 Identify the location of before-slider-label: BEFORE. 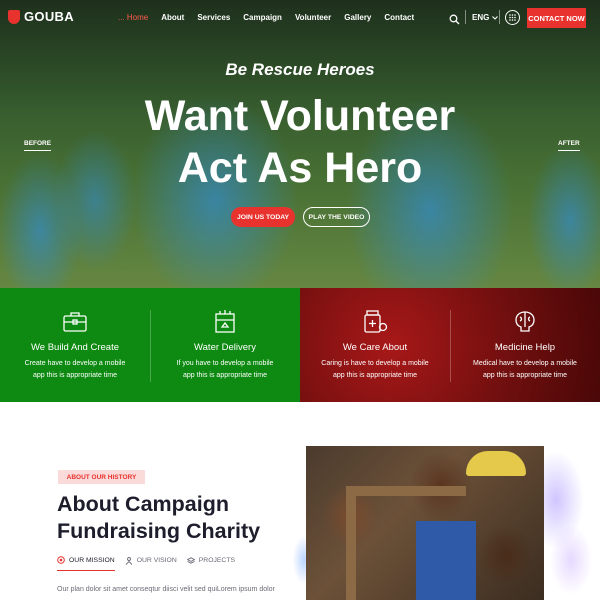
(37, 145).